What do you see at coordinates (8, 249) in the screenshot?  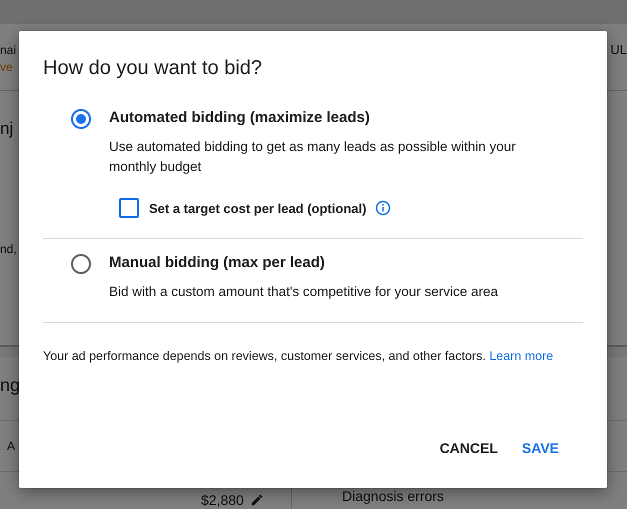 I see `section-text: nd,` at bounding box center [8, 249].